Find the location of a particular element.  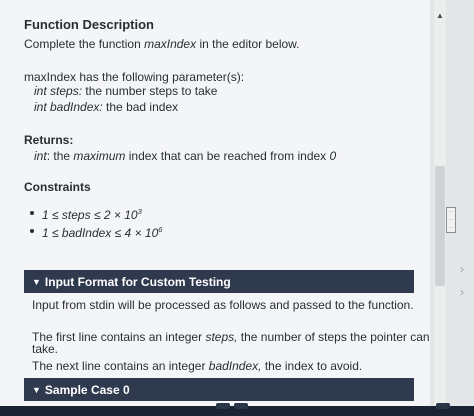

sample-case-label: Sample Case 0 is located at coordinates (87, 389).